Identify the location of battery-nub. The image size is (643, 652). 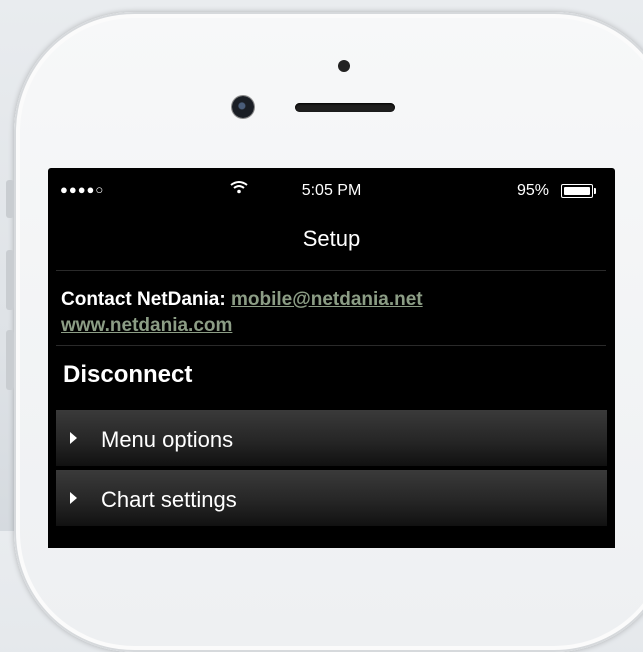
(595, 191).